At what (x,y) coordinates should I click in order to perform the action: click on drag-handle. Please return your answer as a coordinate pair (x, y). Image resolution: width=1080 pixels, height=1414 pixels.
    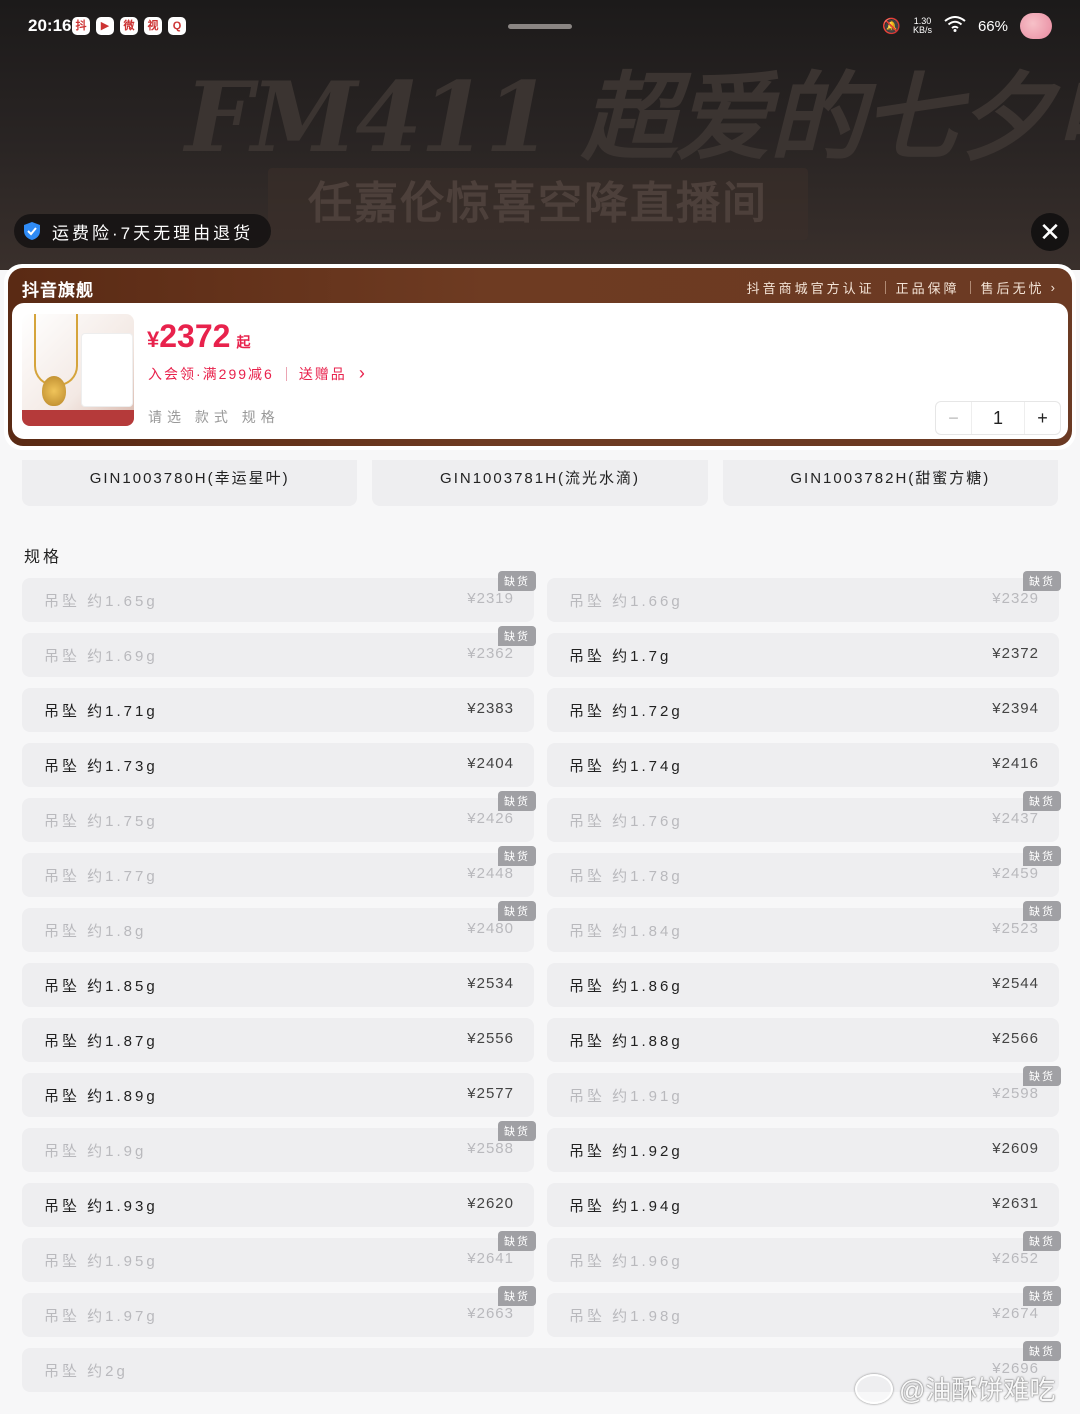
    Looking at the image, I should click on (540, 26).